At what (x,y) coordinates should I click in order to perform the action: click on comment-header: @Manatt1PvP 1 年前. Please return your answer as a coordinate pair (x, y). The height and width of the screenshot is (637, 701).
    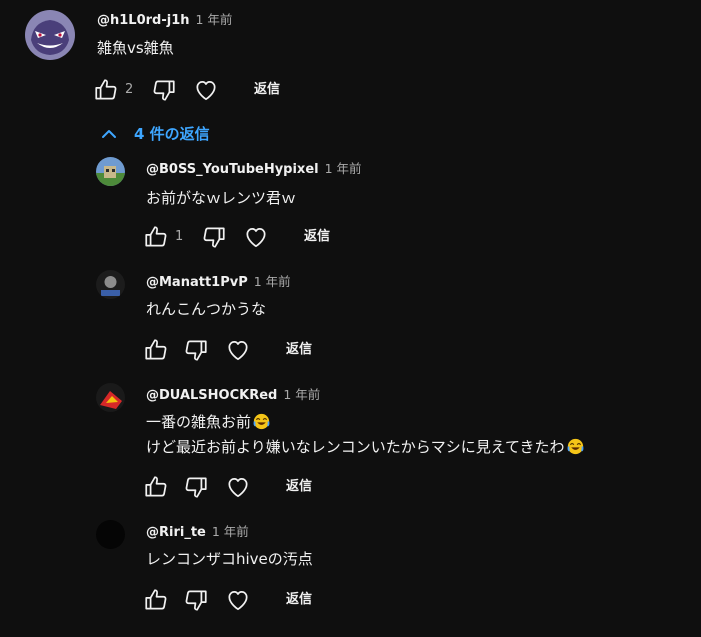
    Looking at the image, I should click on (218, 282).